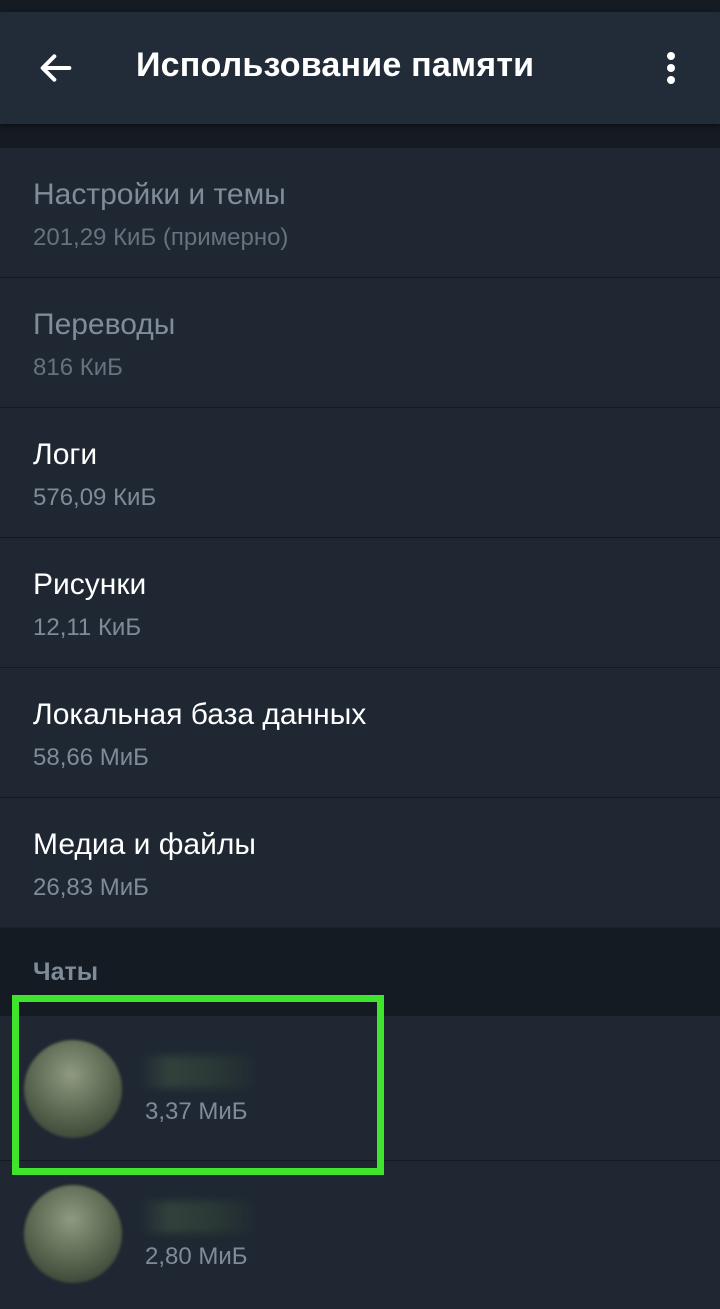  I want to click on storage-item-size: 26,83 МиБ, so click(91, 887).